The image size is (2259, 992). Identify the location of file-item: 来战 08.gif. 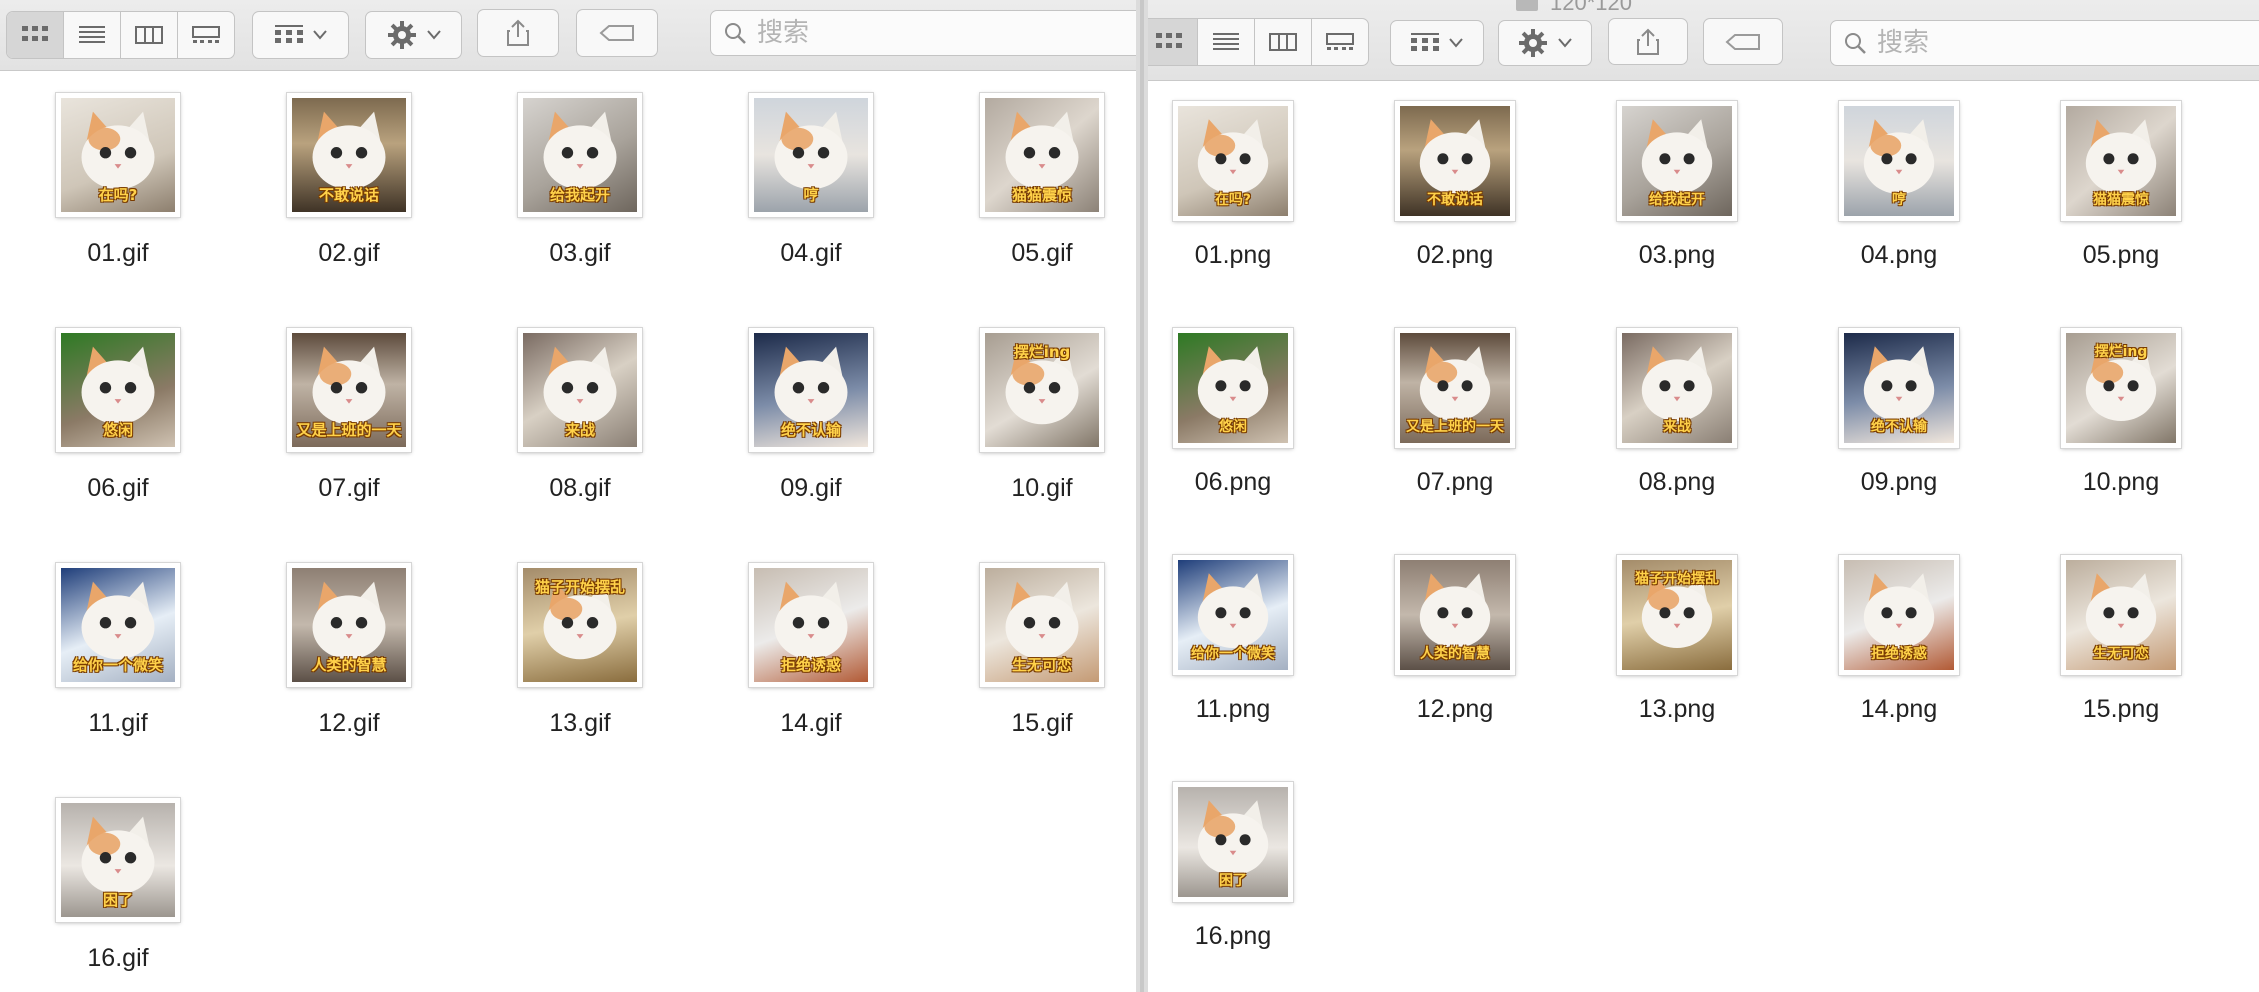
(580, 415).